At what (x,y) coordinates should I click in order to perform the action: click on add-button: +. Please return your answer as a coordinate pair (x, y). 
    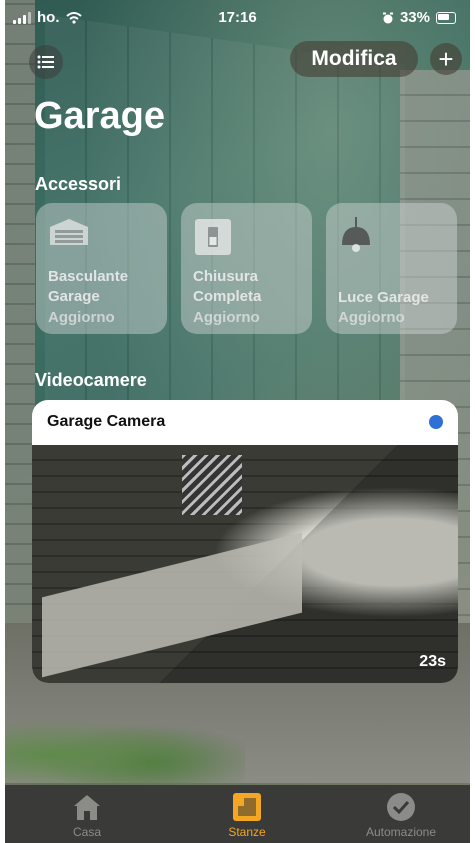
    Looking at the image, I should click on (446, 59).